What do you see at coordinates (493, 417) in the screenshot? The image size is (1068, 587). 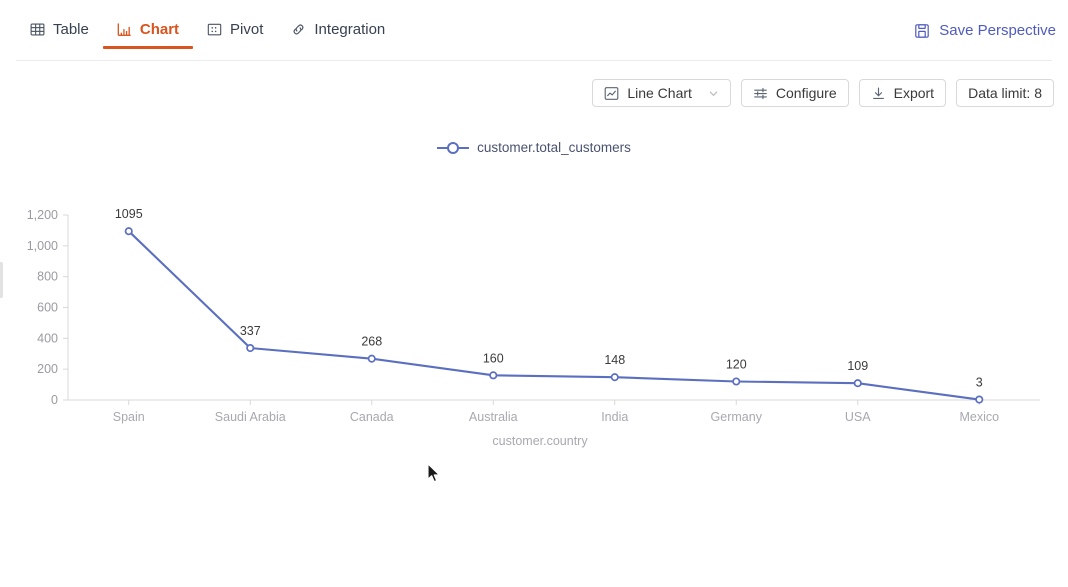 I see `x-axis-tick-label: Australia` at bounding box center [493, 417].